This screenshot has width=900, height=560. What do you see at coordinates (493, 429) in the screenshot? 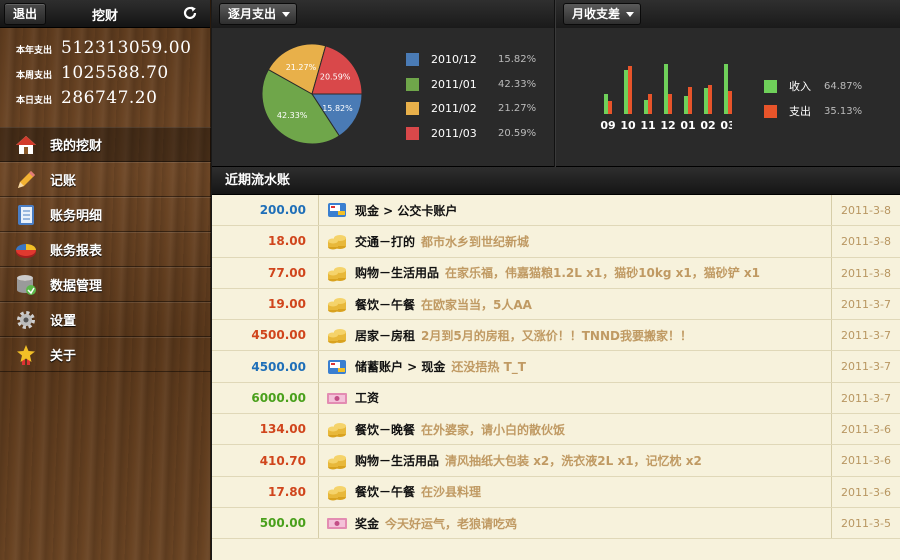
I see `row-note: 在外婆家，请小白的散伙饭` at bounding box center [493, 429].